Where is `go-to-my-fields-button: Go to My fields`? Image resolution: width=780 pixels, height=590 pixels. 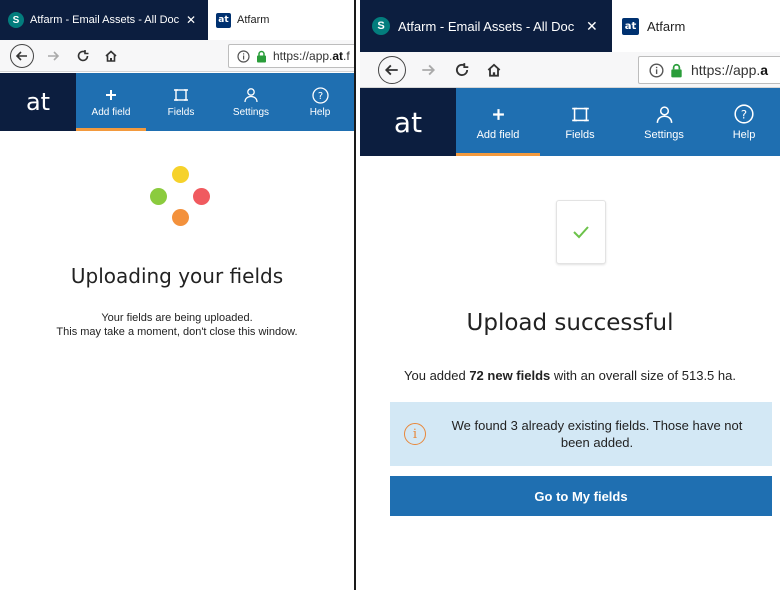
go-to-my-fields-button: Go to My fields is located at coordinates (581, 496).